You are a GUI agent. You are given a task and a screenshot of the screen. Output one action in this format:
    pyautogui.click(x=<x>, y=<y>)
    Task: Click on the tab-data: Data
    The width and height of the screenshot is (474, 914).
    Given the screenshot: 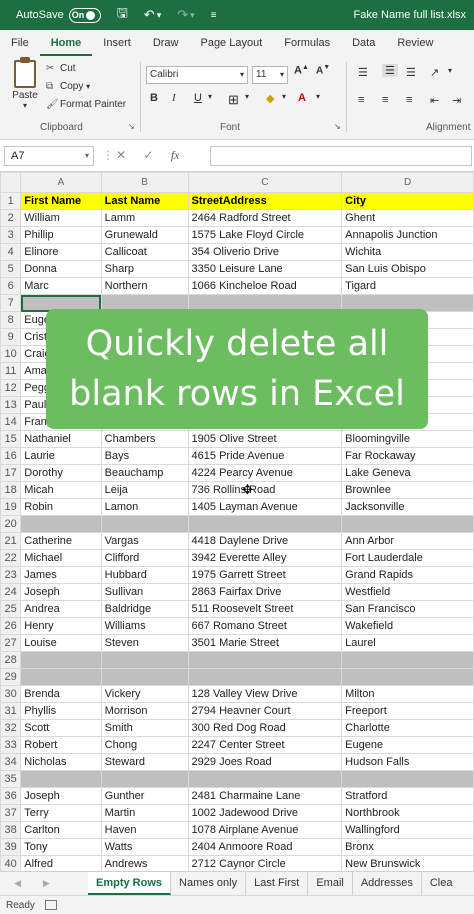 What is the action you would take?
    pyautogui.click(x=363, y=43)
    